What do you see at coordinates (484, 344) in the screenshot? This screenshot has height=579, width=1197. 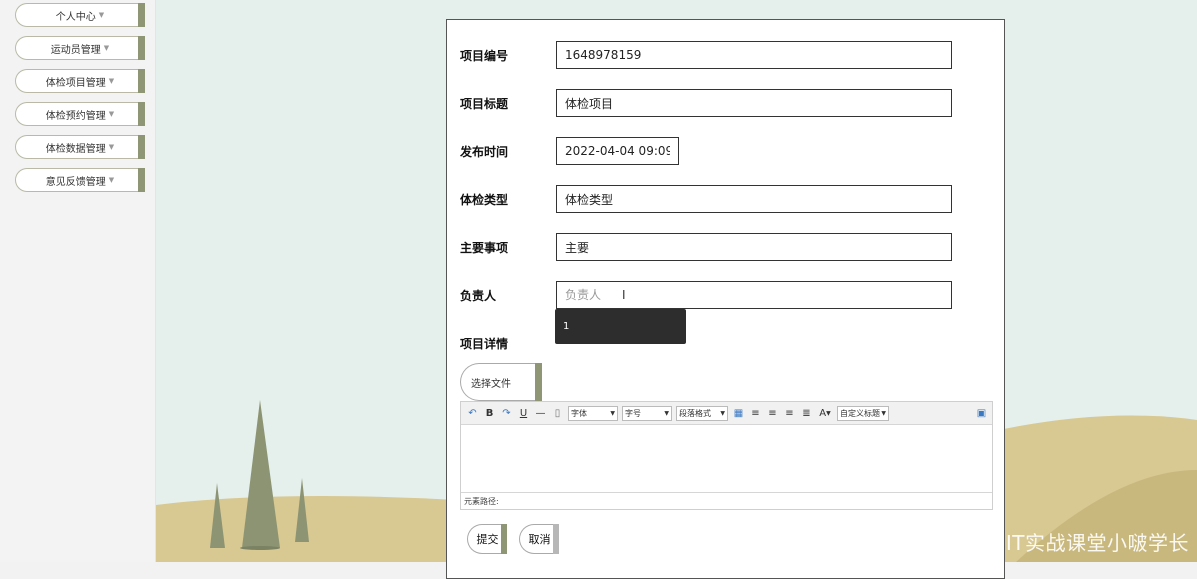 I see `project-details-label: 项目详情` at bounding box center [484, 344].